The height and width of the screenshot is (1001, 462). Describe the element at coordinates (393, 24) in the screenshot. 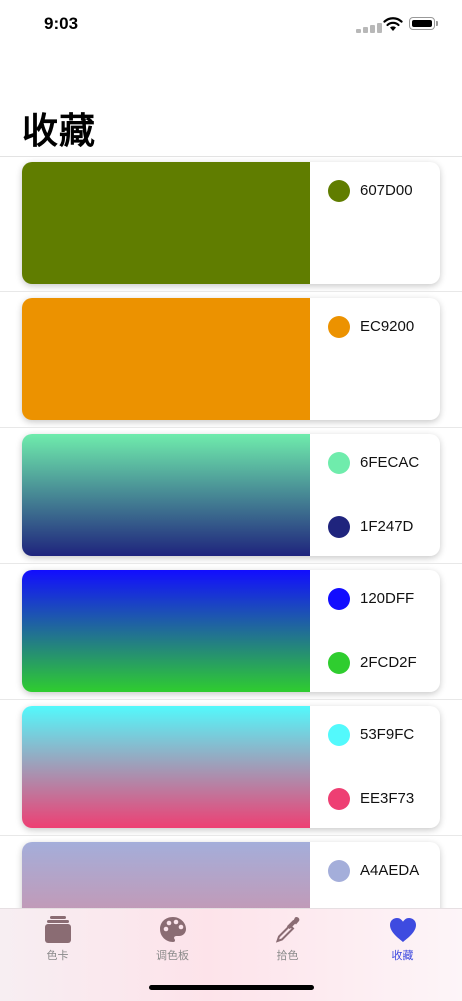

I see `wifi-icon` at that location.